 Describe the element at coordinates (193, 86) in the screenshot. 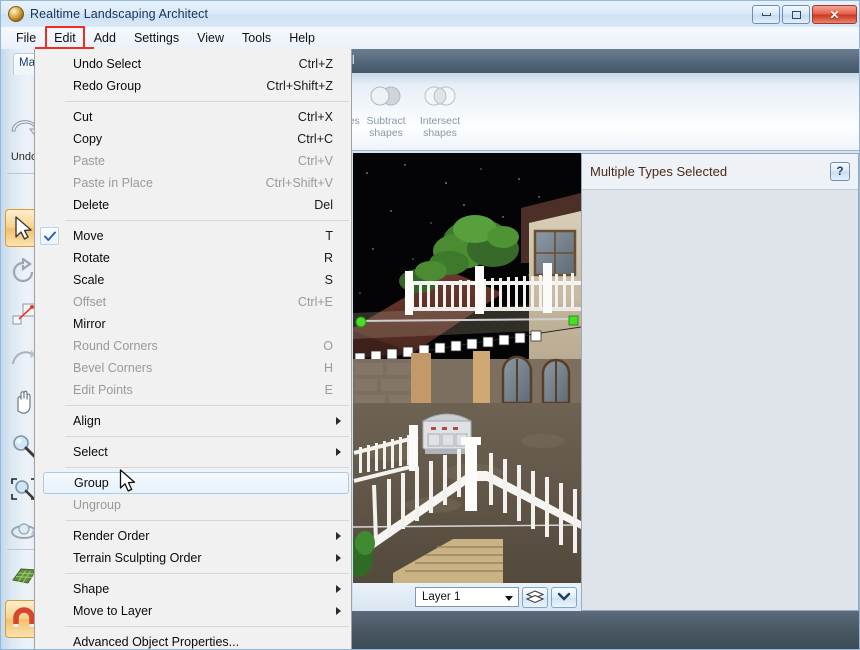

I see `menu-item-redo-group: Redo Group Ctrl+Shift+Z` at that location.